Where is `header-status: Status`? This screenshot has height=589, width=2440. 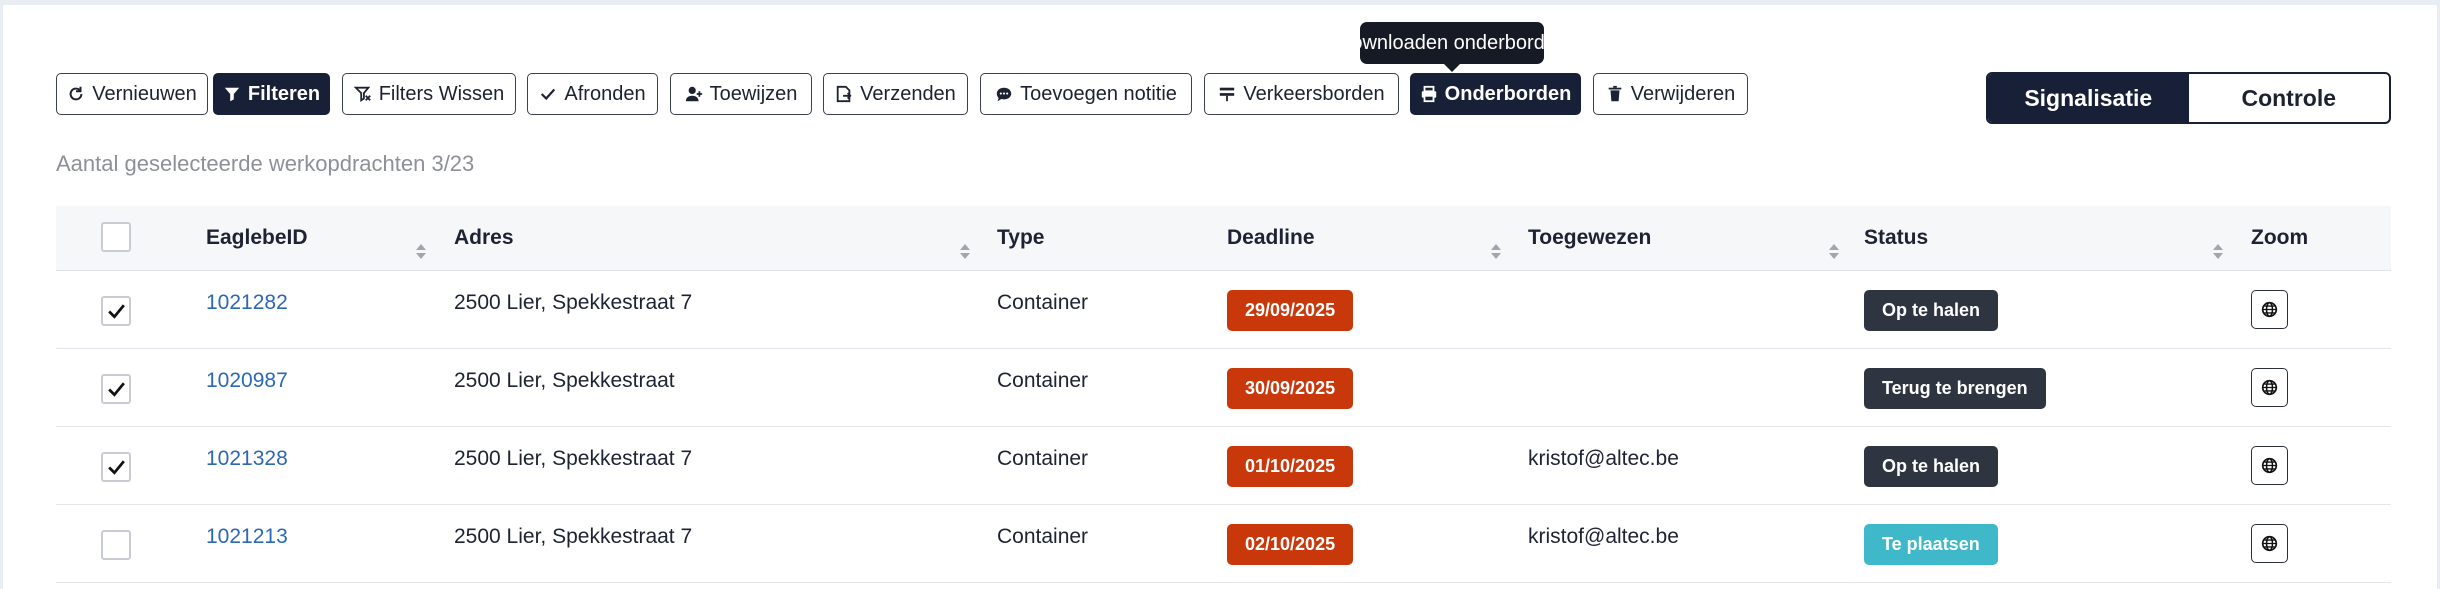 header-status: Status is located at coordinates (1896, 238).